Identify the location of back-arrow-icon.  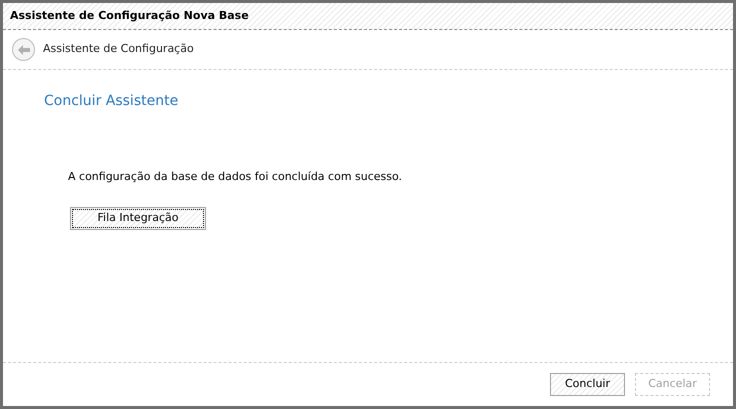
(24, 49).